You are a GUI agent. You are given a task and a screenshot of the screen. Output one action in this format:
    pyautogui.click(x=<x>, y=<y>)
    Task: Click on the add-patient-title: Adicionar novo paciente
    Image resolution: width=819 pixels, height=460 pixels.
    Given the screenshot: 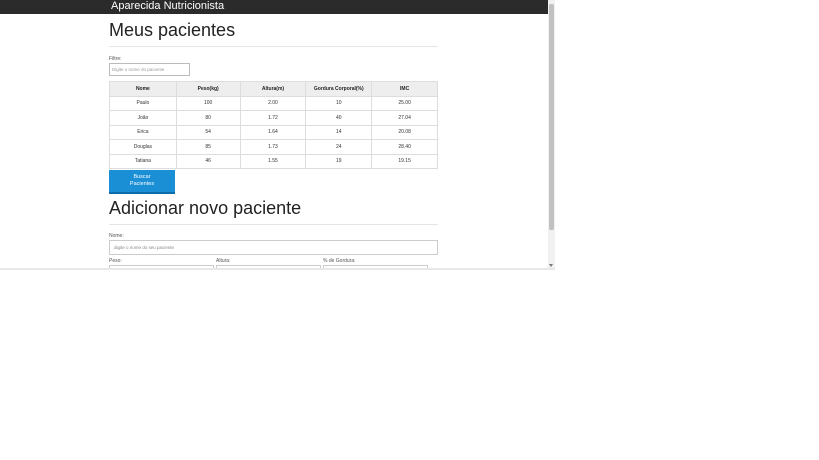 What is the action you would take?
    pyautogui.click(x=205, y=208)
    